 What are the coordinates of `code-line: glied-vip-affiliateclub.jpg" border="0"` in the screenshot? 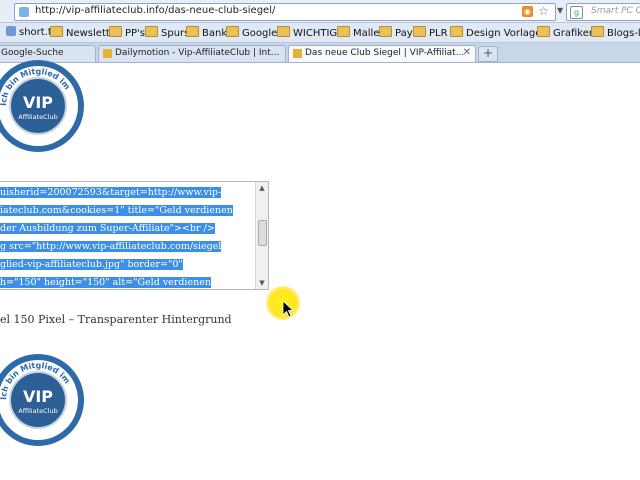 It's located at (91, 264).